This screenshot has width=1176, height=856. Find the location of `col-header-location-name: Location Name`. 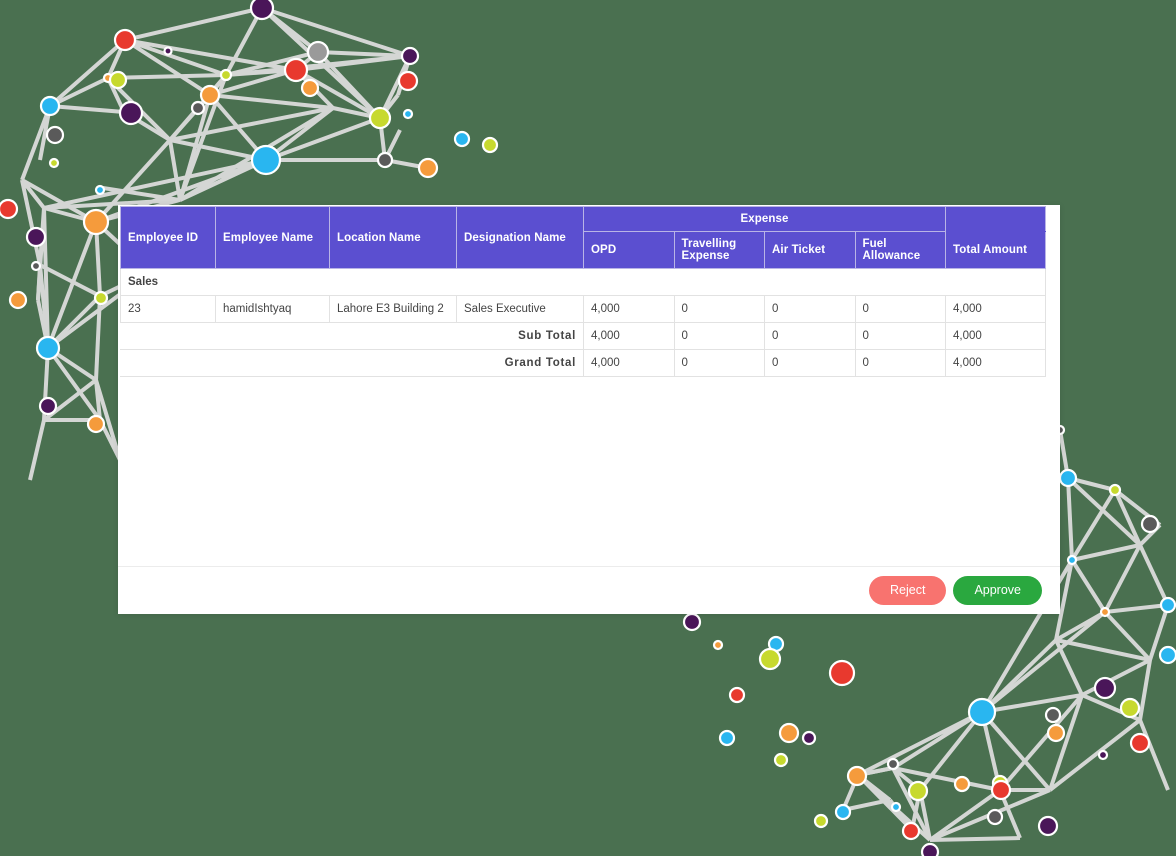

col-header-location-name: Location Name is located at coordinates (393, 237).